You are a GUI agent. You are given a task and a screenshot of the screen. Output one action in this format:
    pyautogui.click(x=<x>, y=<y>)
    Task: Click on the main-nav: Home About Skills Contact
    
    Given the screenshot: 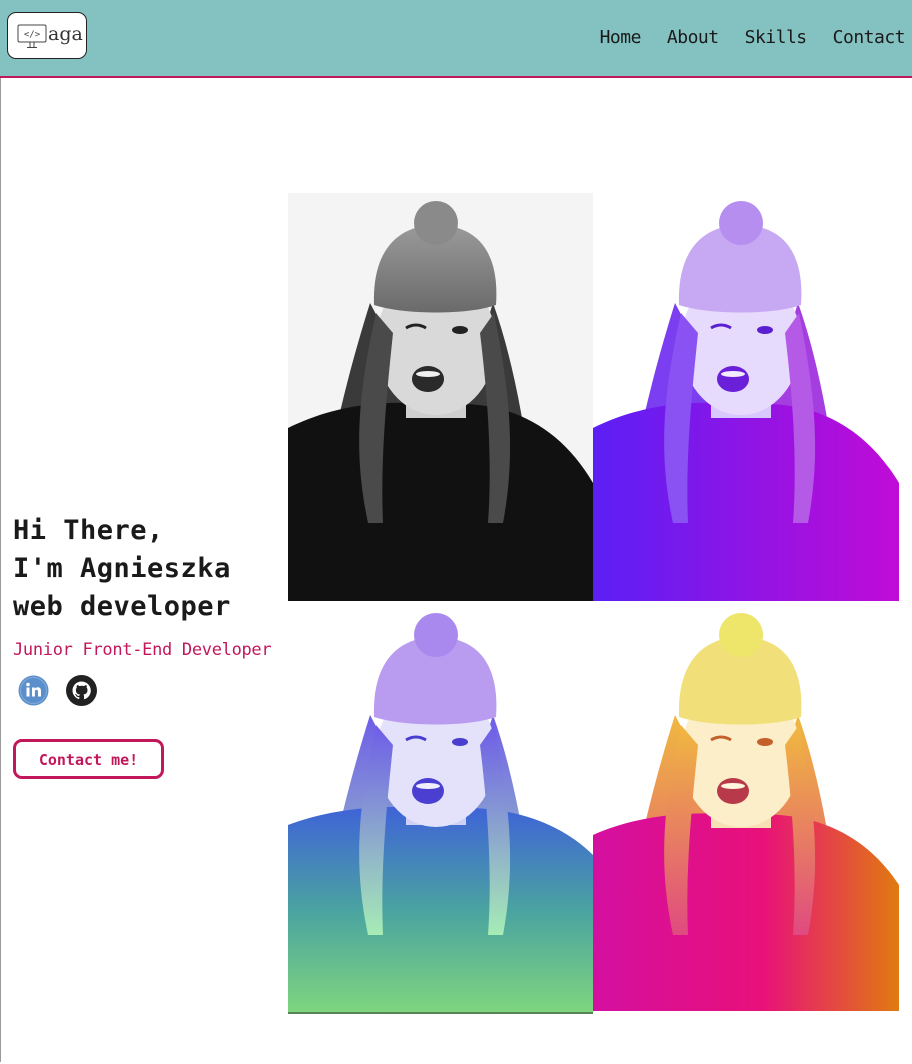 What is the action you would take?
    pyautogui.click(x=753, y=37)
    